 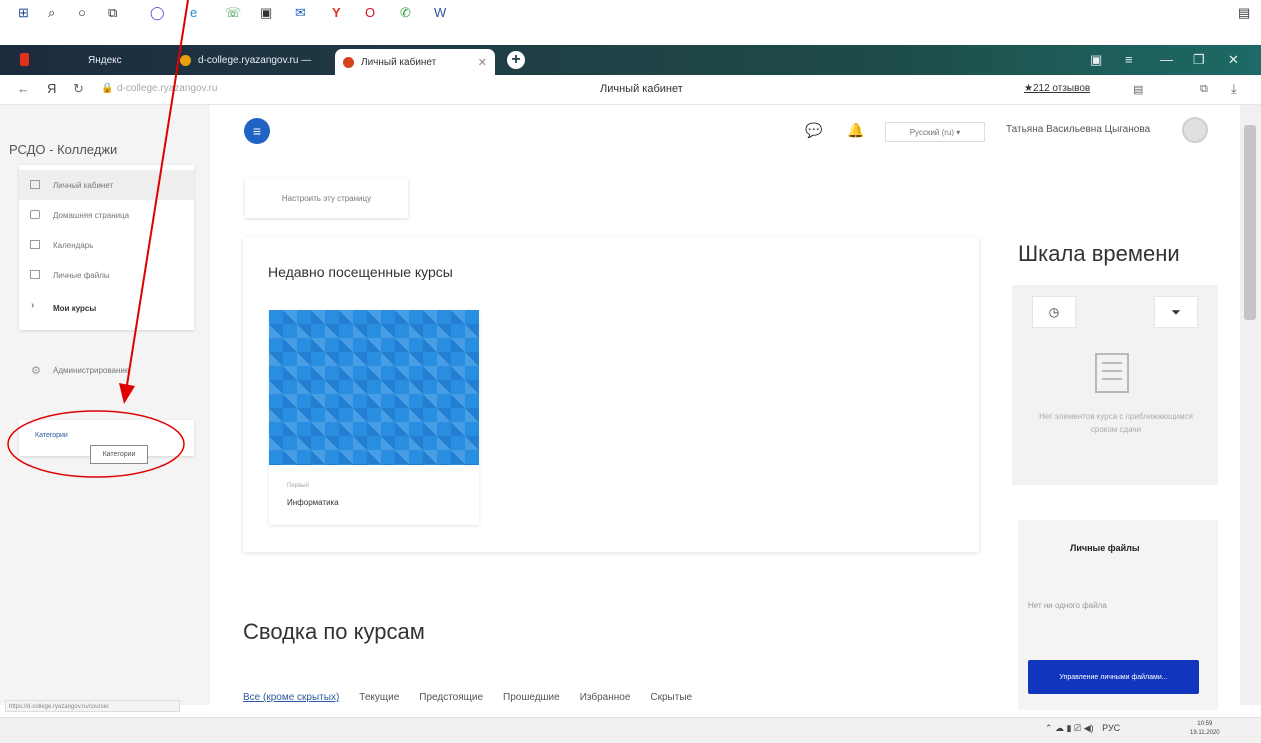 What do you see at coordinates (96, 444) in the screenshot?
I see `annotation-ellipse` at bounding box center [96, 444].